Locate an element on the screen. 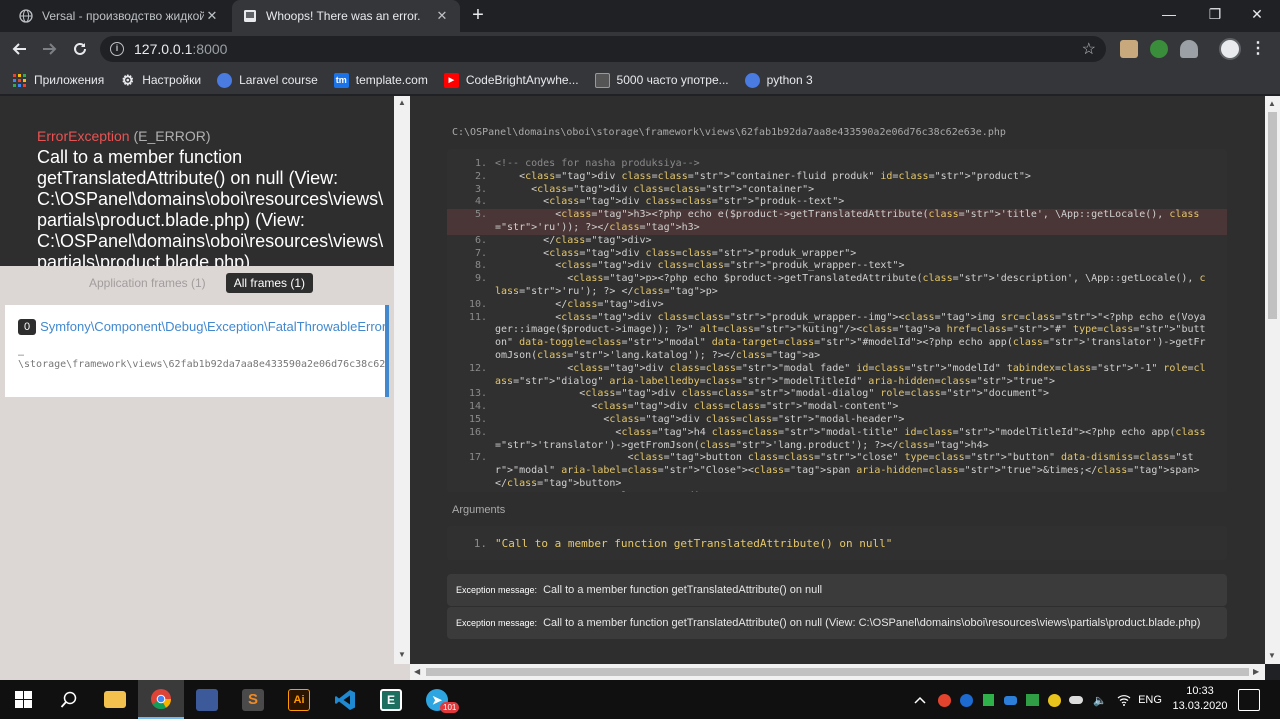  forward-arrow-icon is located at coordinates (49, 49).